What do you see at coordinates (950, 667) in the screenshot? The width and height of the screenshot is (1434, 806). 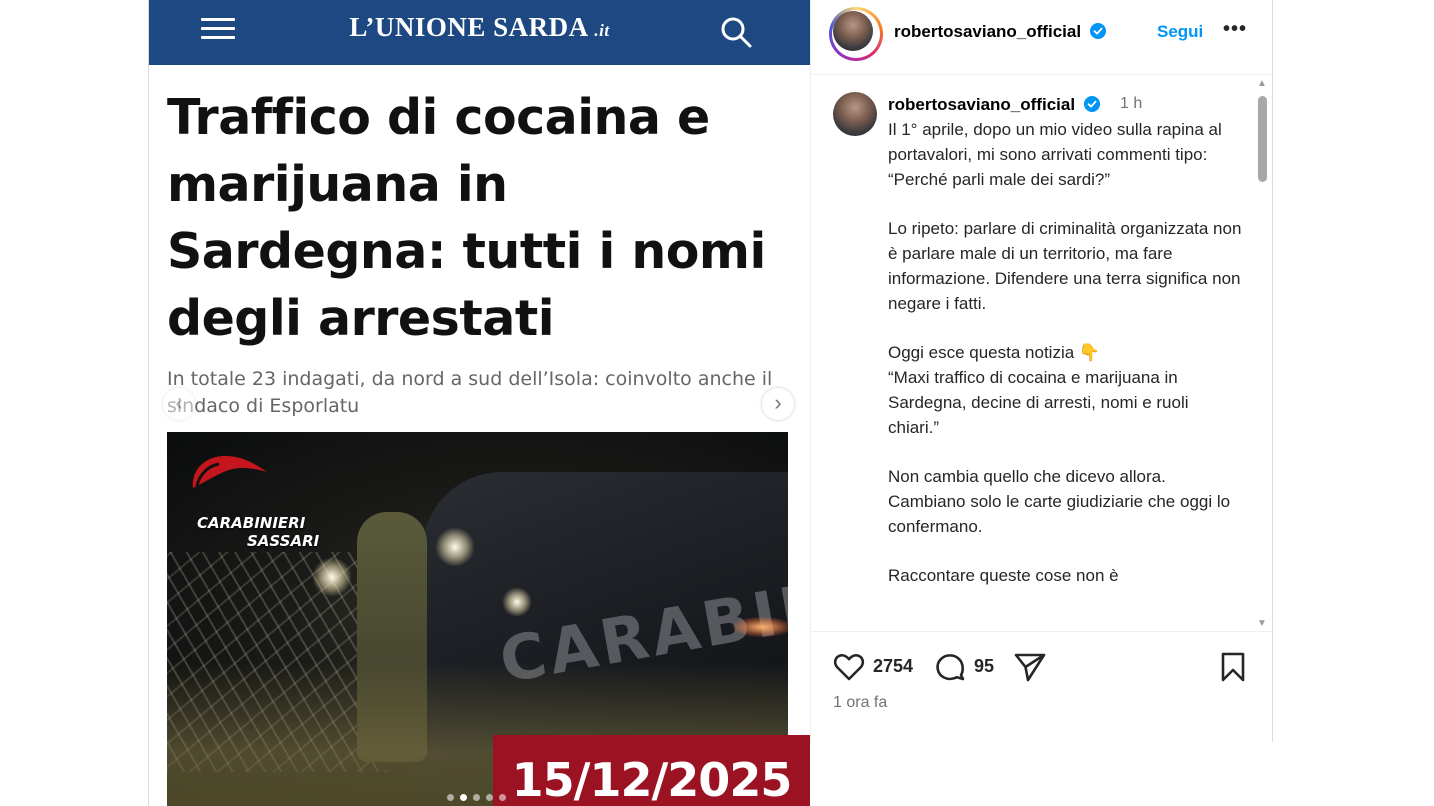 I see `comment-icon` at bounding box center [950, 667].